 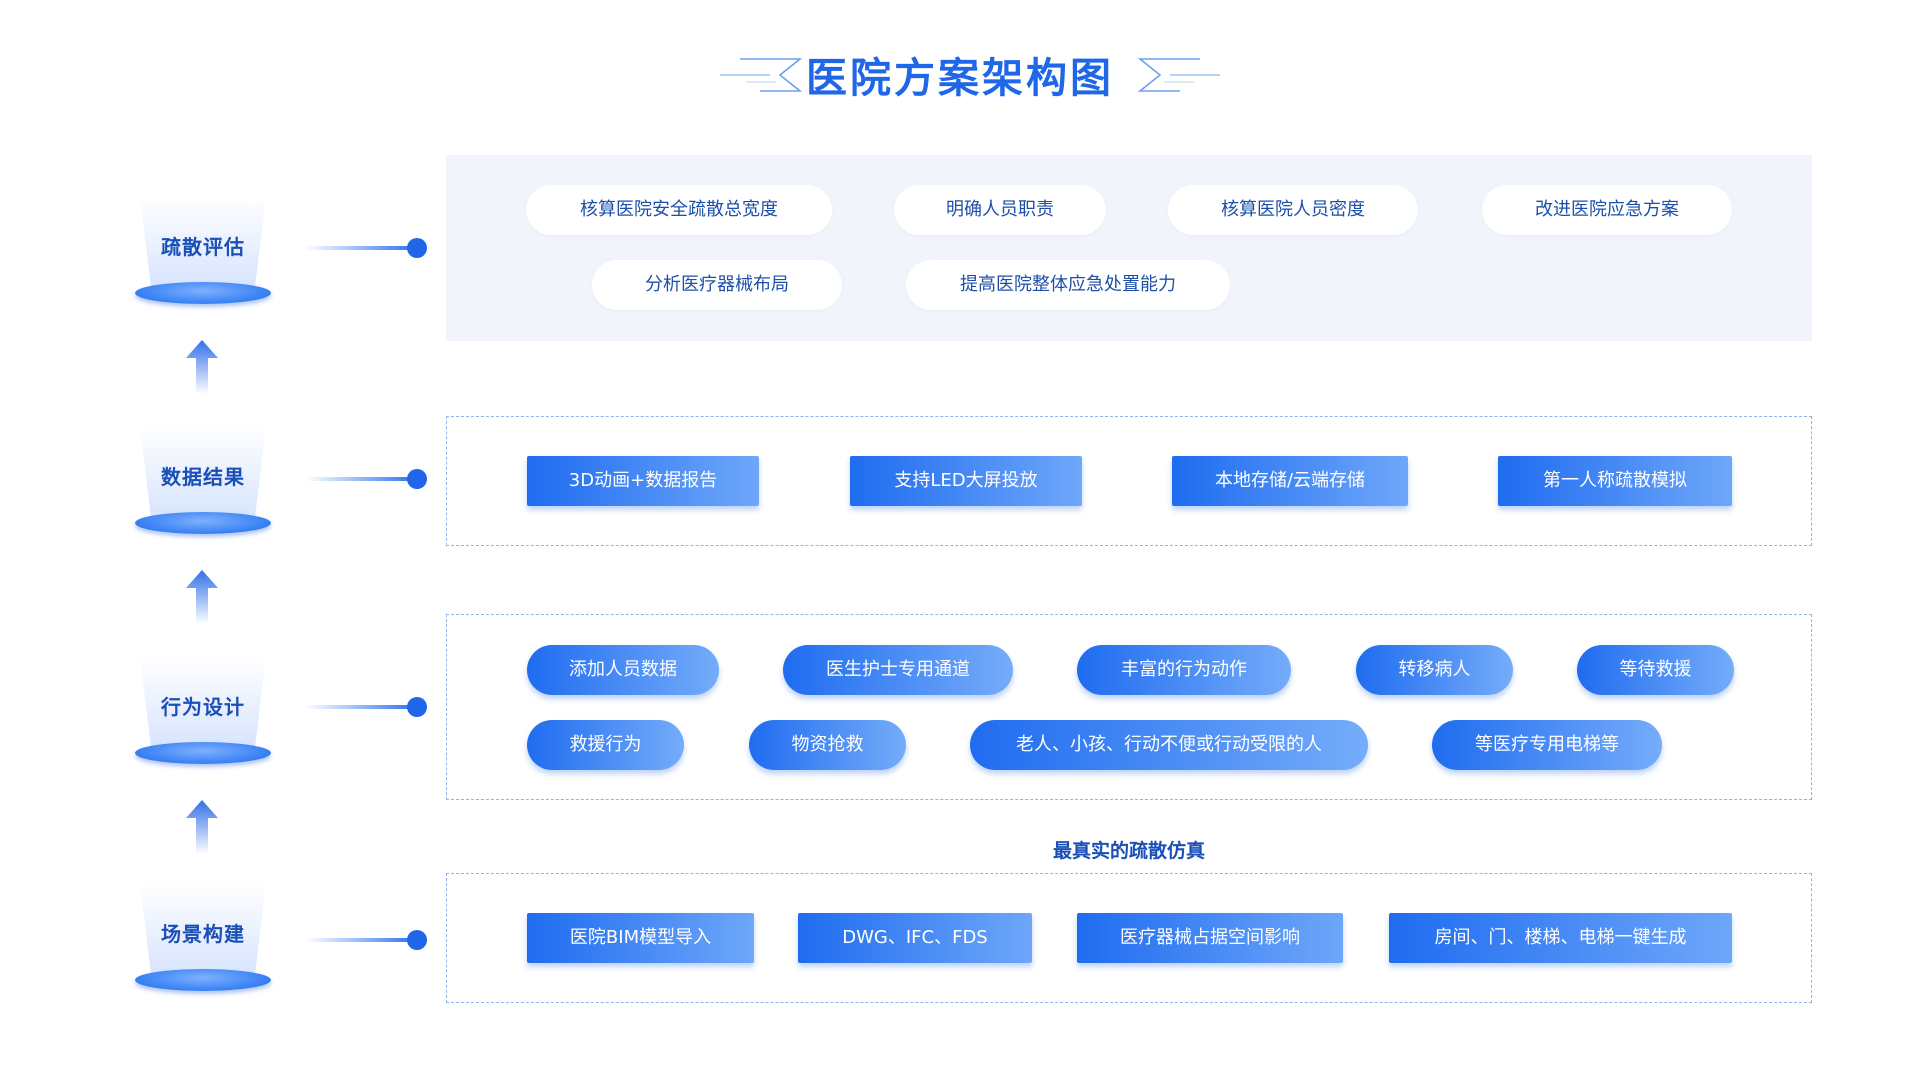 I want to click on title-right-decoration-icon, so click(x=1178, y=75).